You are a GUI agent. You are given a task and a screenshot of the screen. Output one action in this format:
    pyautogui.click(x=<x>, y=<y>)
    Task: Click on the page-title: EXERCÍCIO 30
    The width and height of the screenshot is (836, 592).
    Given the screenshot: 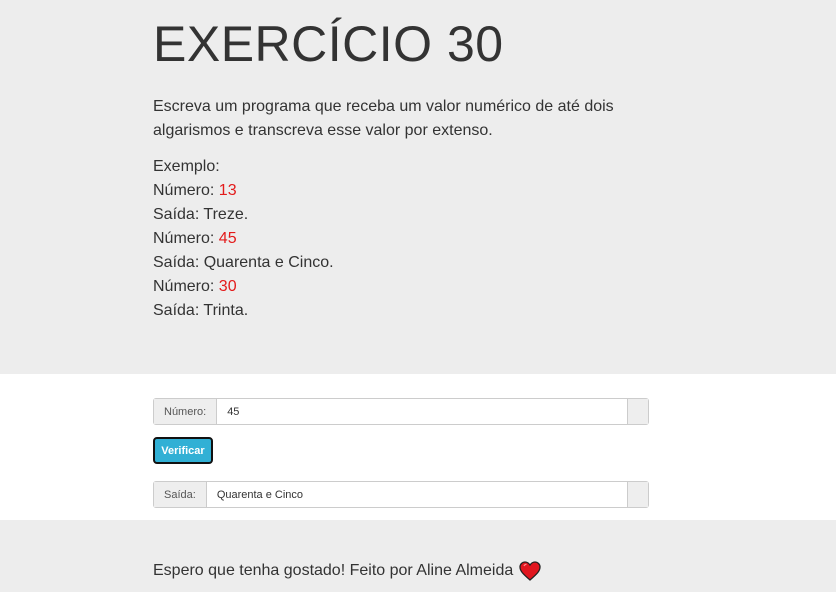 What is the action you would take?
    pyautogui.click(x=328, y=44)
    